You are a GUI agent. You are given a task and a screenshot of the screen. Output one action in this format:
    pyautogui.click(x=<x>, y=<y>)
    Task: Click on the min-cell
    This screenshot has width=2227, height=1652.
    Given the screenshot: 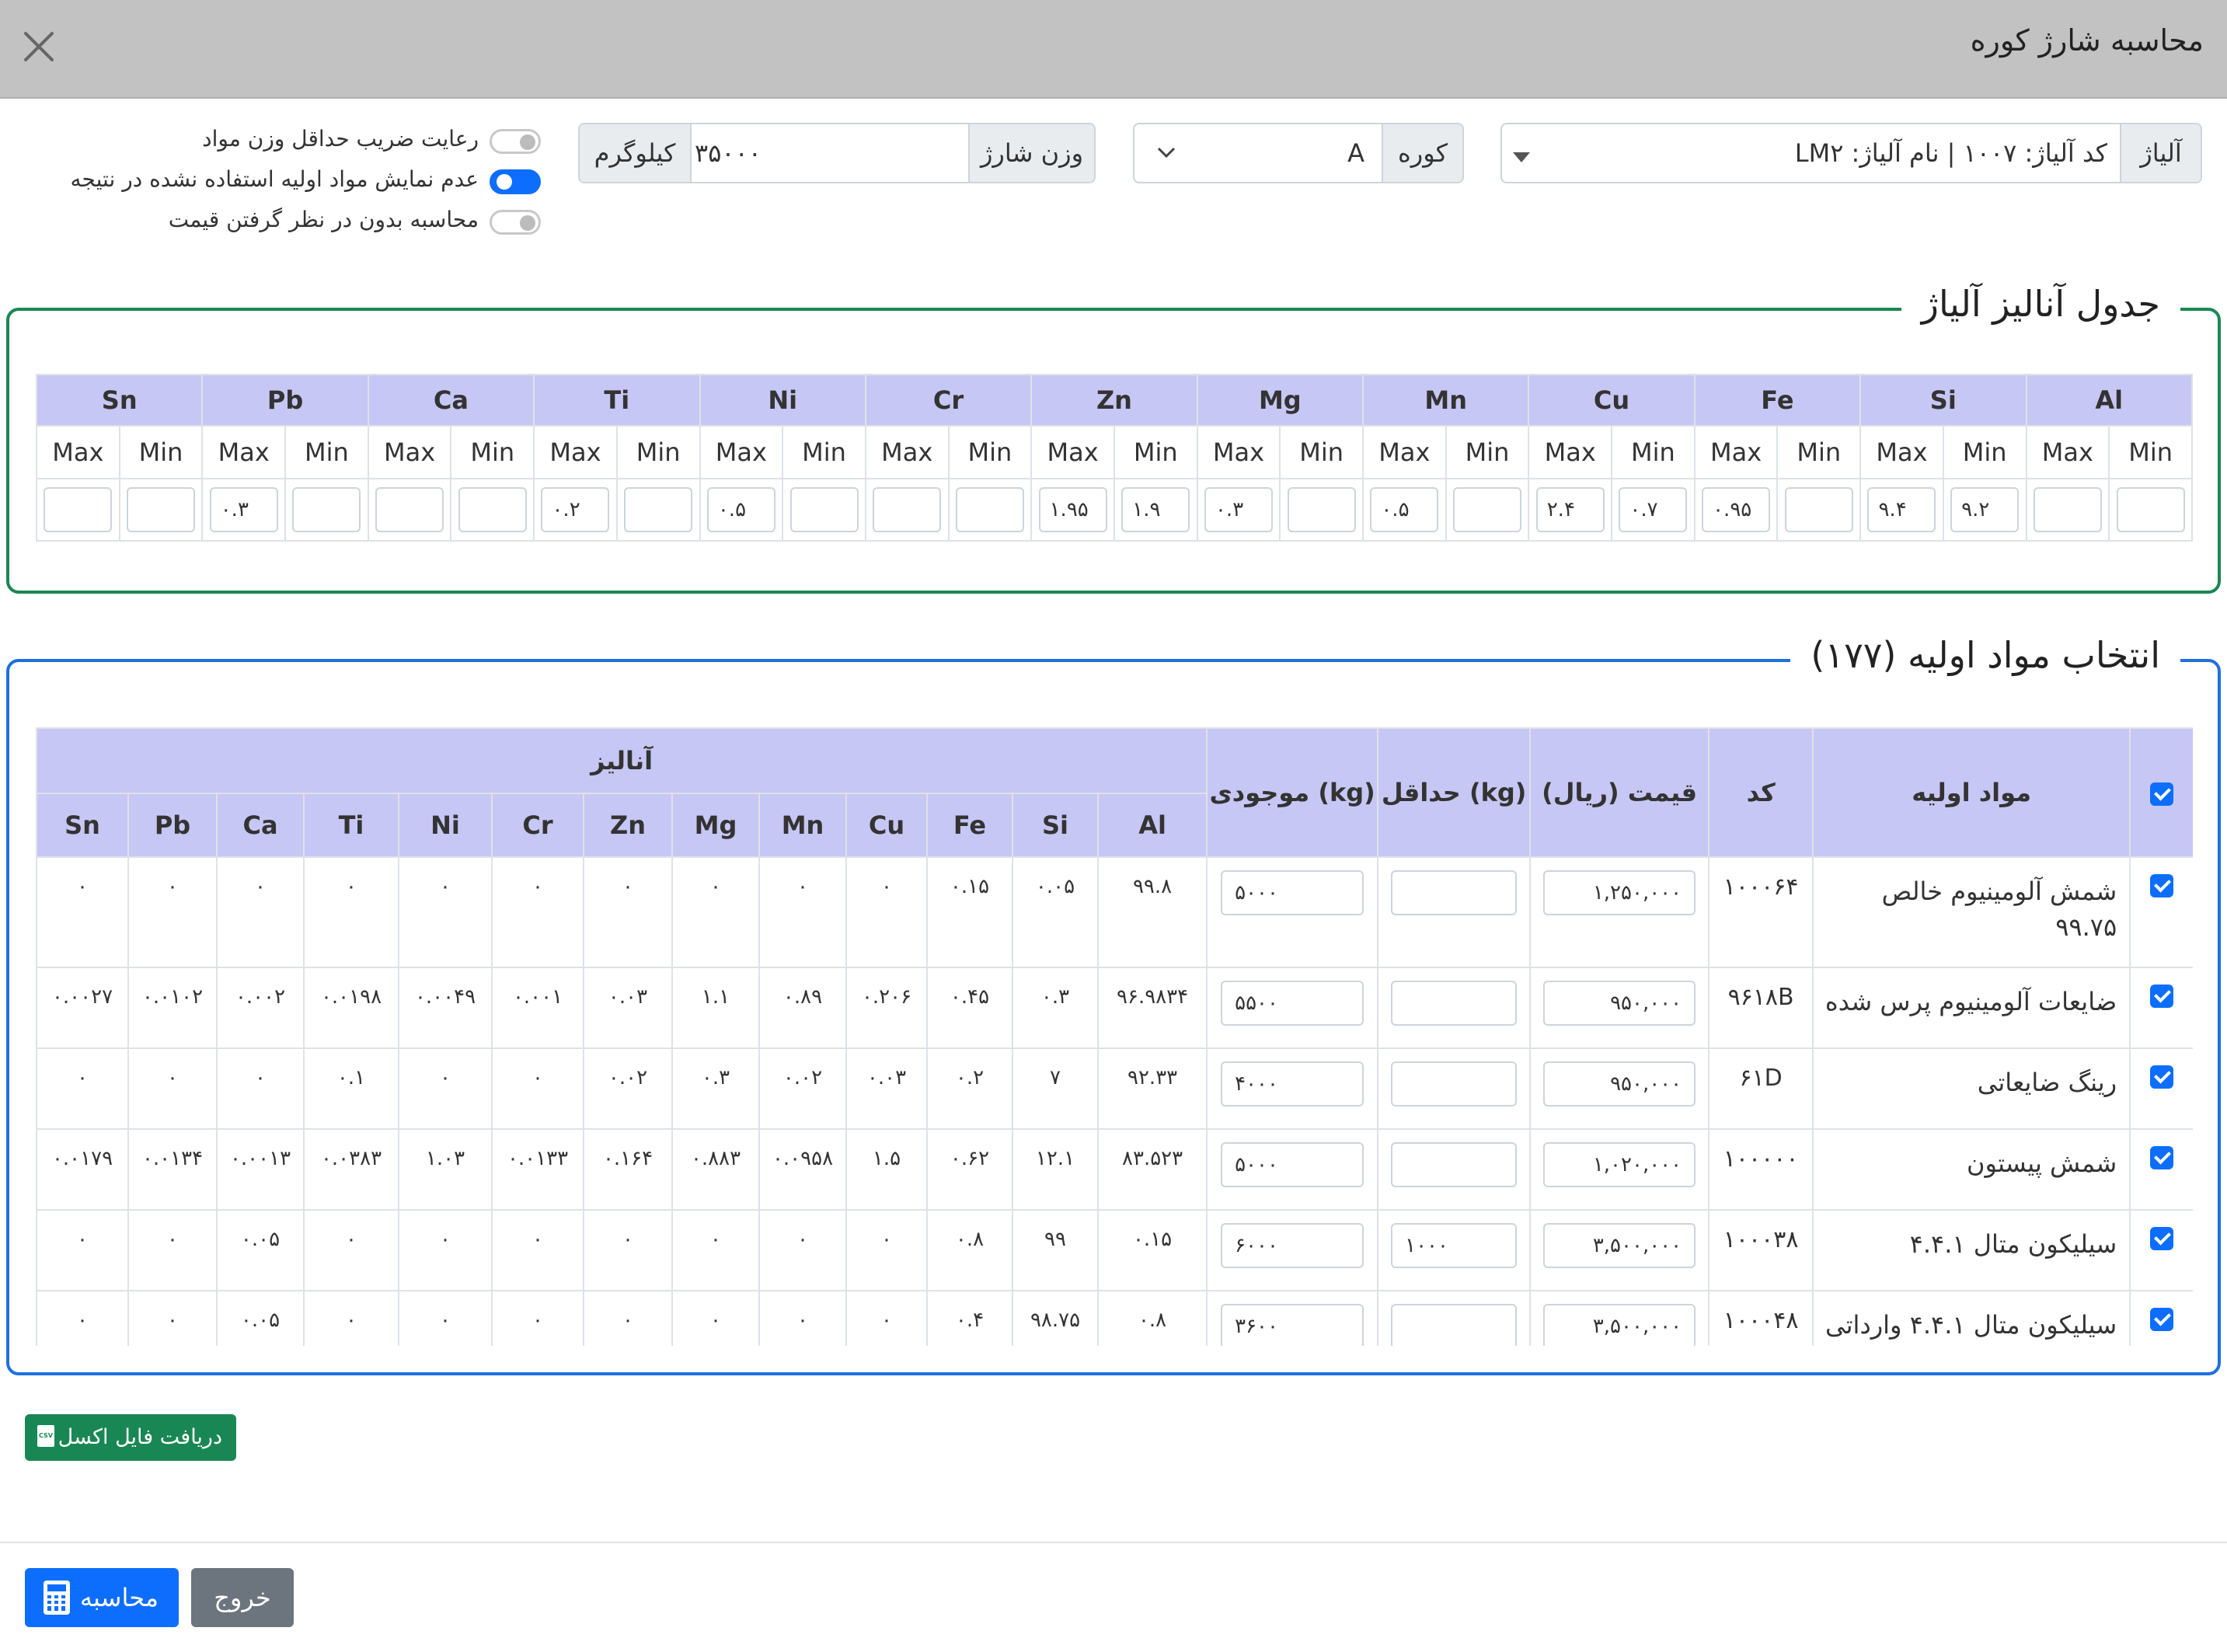 What is the action you would take?
    pyautogui.click(x=2150, y=510)
    